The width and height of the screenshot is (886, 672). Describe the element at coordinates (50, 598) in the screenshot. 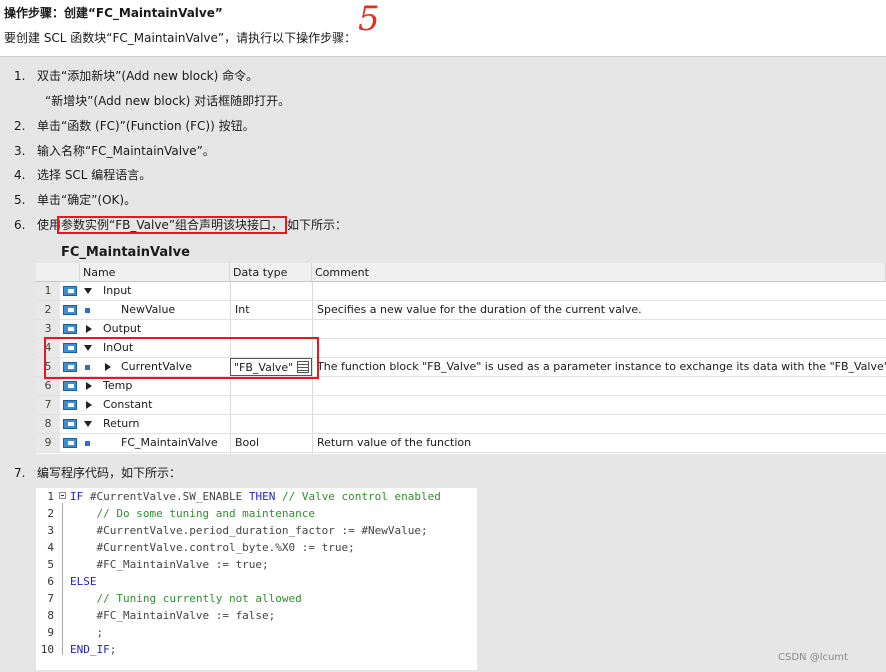

I see `line-number: 7` at that location.